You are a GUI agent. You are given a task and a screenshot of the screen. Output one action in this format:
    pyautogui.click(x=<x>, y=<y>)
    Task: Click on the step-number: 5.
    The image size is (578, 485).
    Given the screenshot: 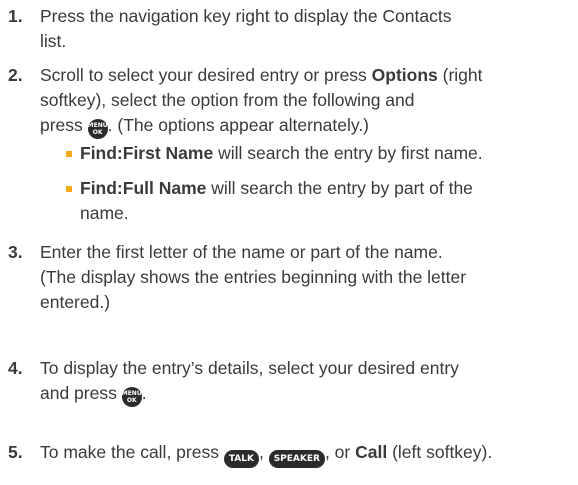 What is the action you would take?
    pyautogui.click(x=15, y=452)
    